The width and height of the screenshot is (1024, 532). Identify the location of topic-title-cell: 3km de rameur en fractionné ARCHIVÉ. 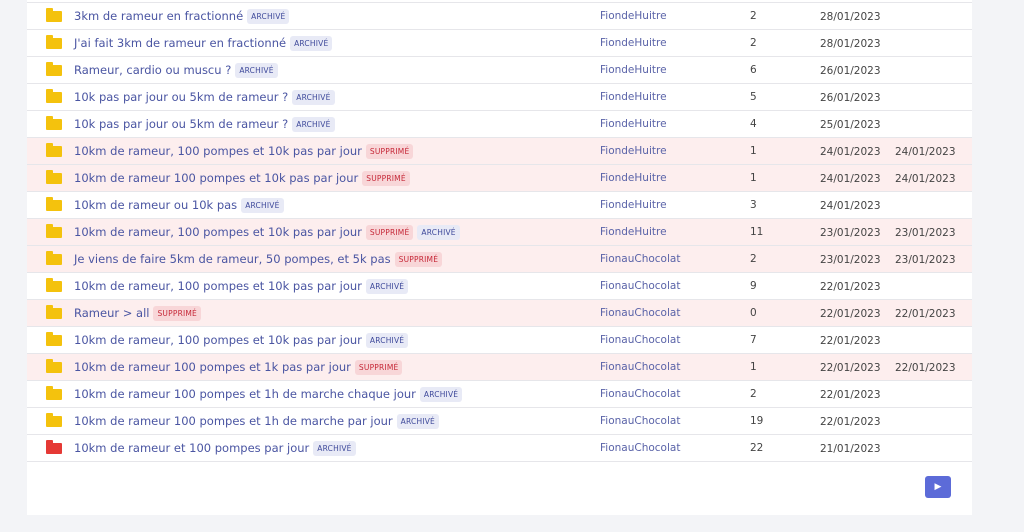
(182, 16).